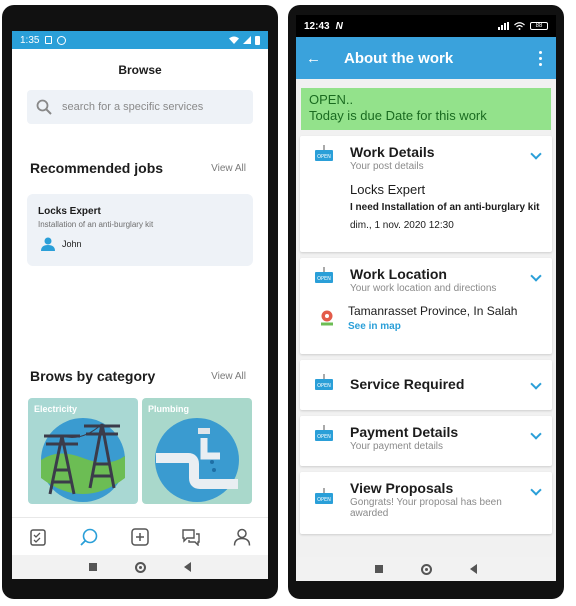 This screenshot has height=606, width=576. Describe the element at coordinates (228, 168) in the screenshot. I see `recommended-view-all-link: View All` at that location.